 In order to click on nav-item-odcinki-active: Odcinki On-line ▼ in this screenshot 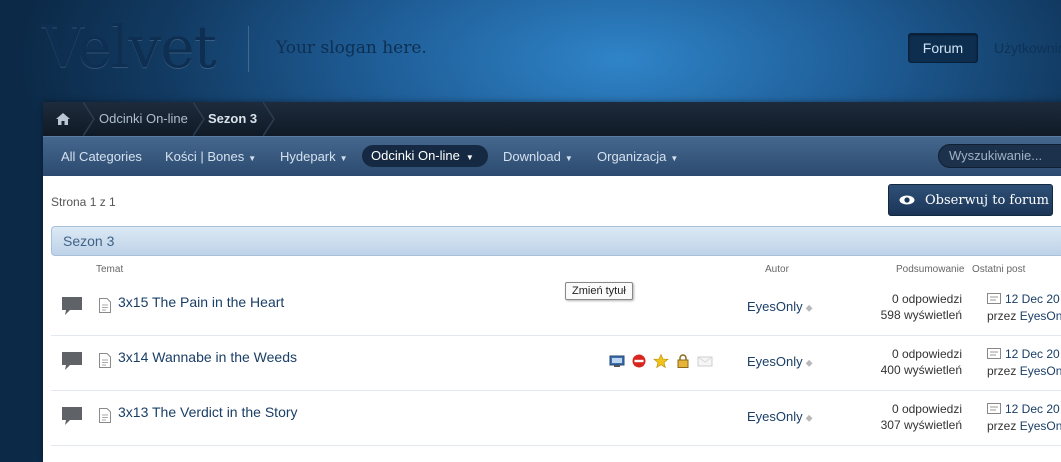, I will do `click(425, 156)`.